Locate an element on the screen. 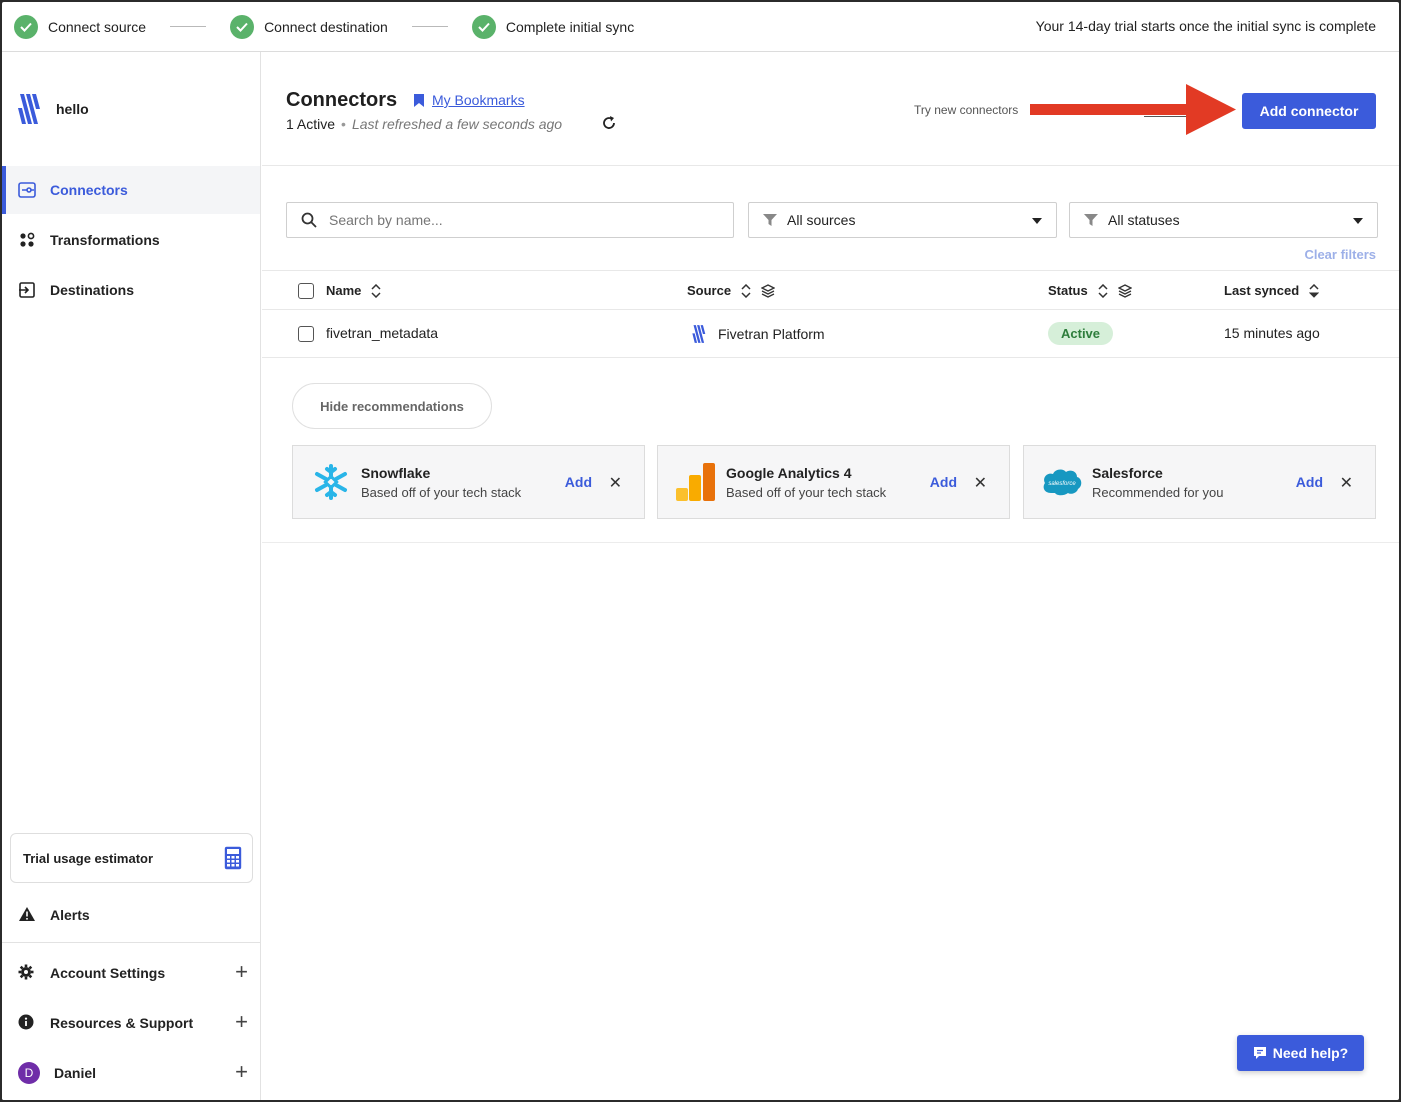 This screenshot has height=1102, width=1401. column-label: Source is located at coordinates (709, 290).